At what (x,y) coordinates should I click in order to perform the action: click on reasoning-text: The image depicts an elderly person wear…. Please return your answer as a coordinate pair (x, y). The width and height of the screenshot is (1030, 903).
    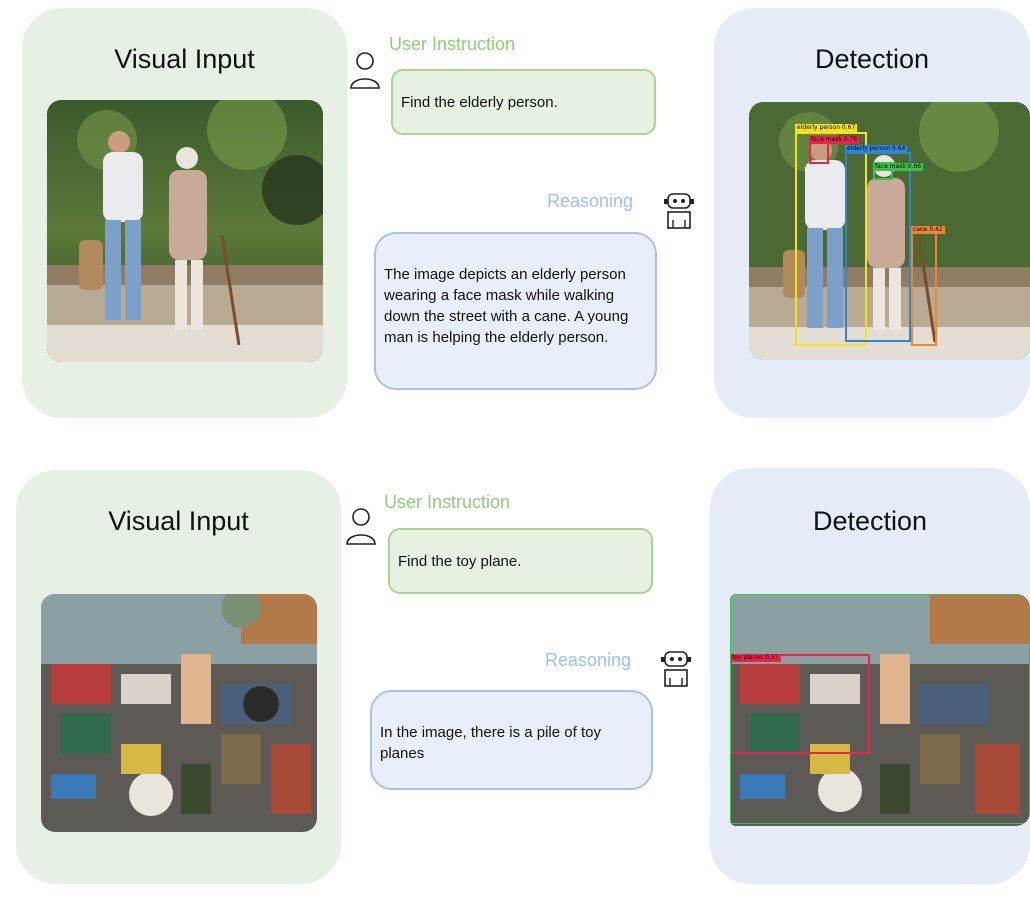
    Looking at the image, I should click on (506, 306).